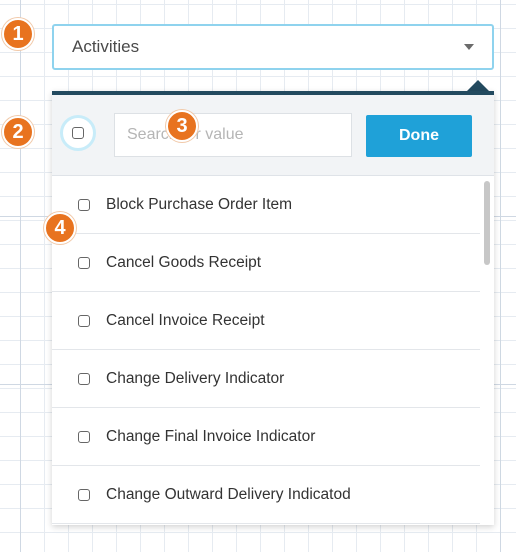  I want to click on list-item-label: Cancel Goods Receipt, so click(184, 262).